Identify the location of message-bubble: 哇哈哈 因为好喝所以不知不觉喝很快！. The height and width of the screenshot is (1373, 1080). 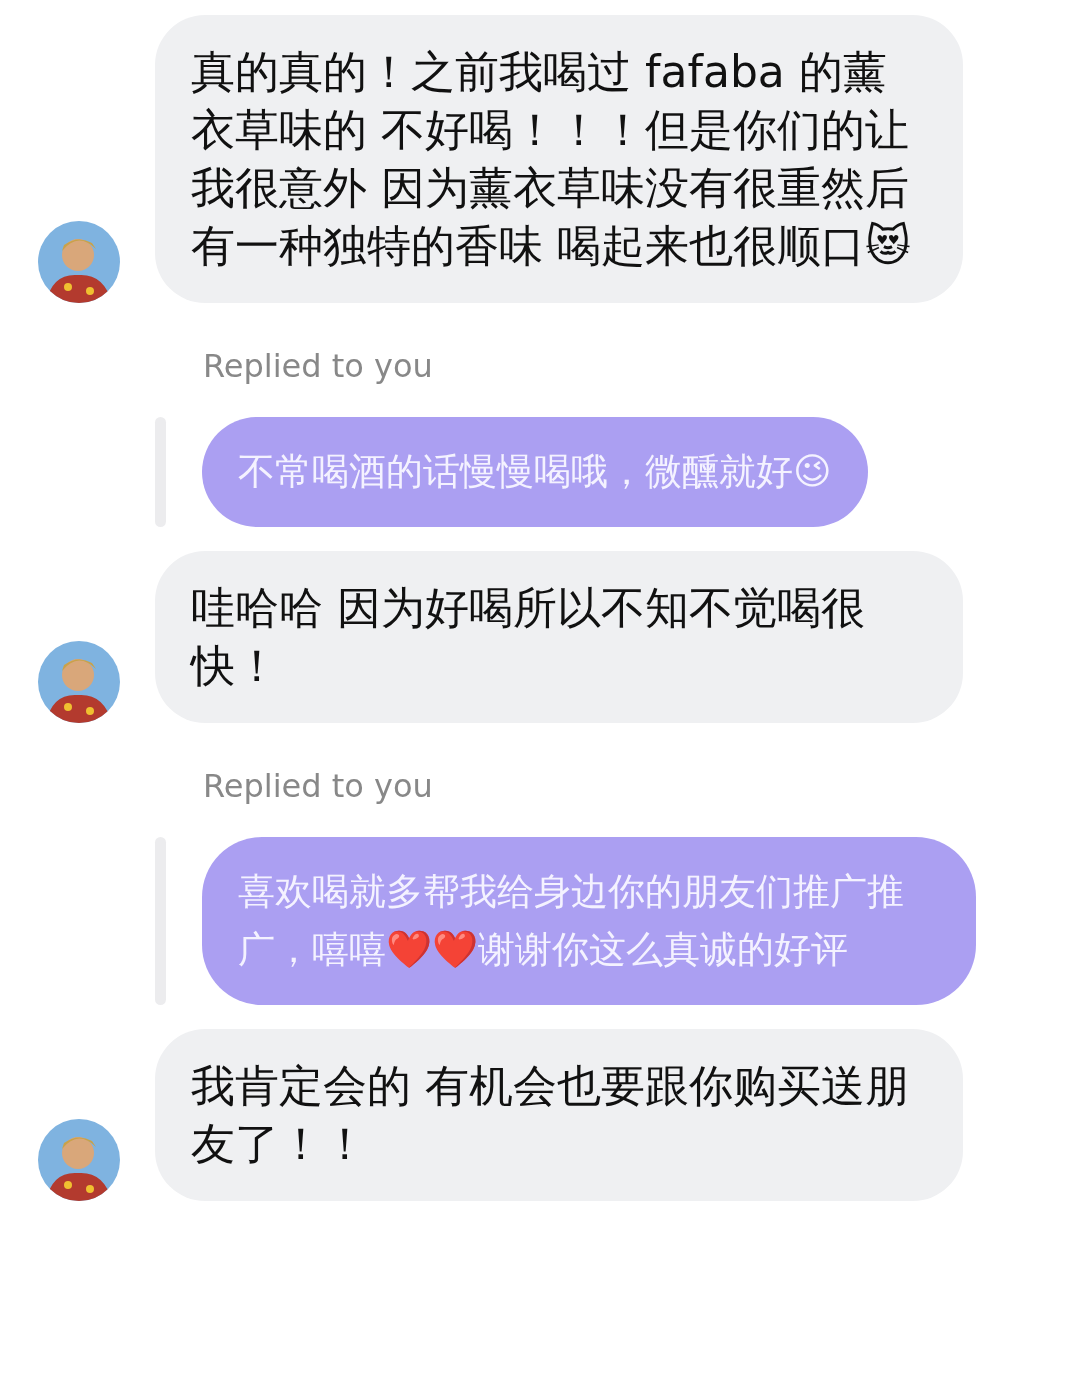
(559, 637).